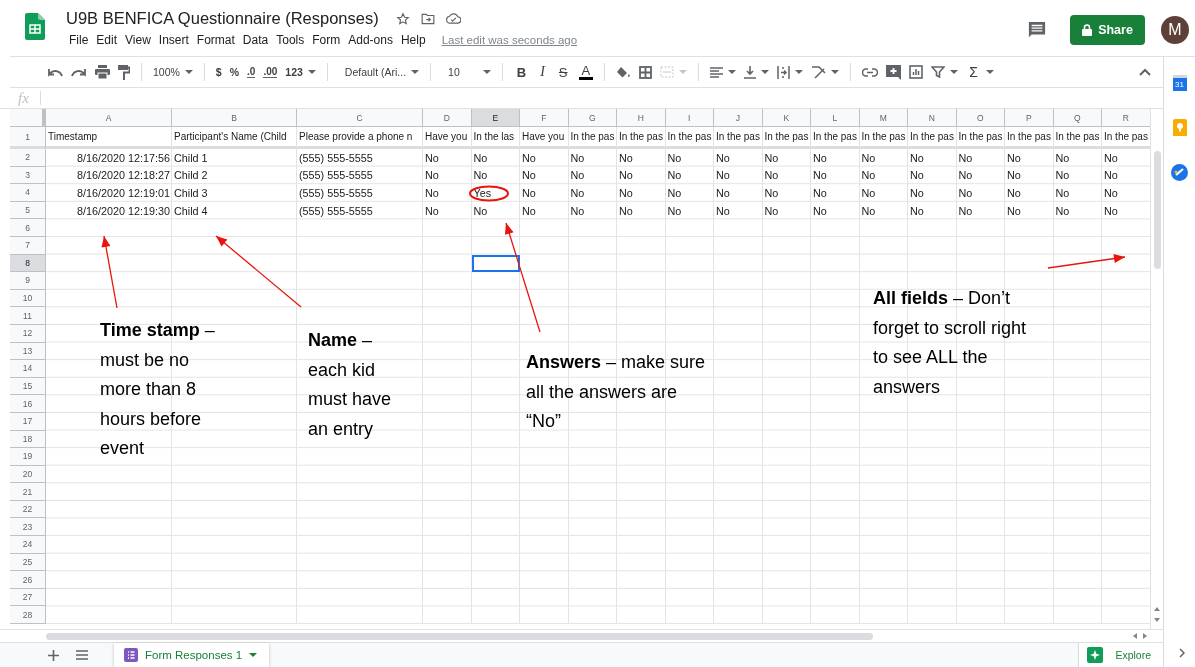 The image size is (1195, 667). What do you see at coordinates (28, 492) in the screenshot?
I see `row-header: 21` at bounding box center [28, 492].